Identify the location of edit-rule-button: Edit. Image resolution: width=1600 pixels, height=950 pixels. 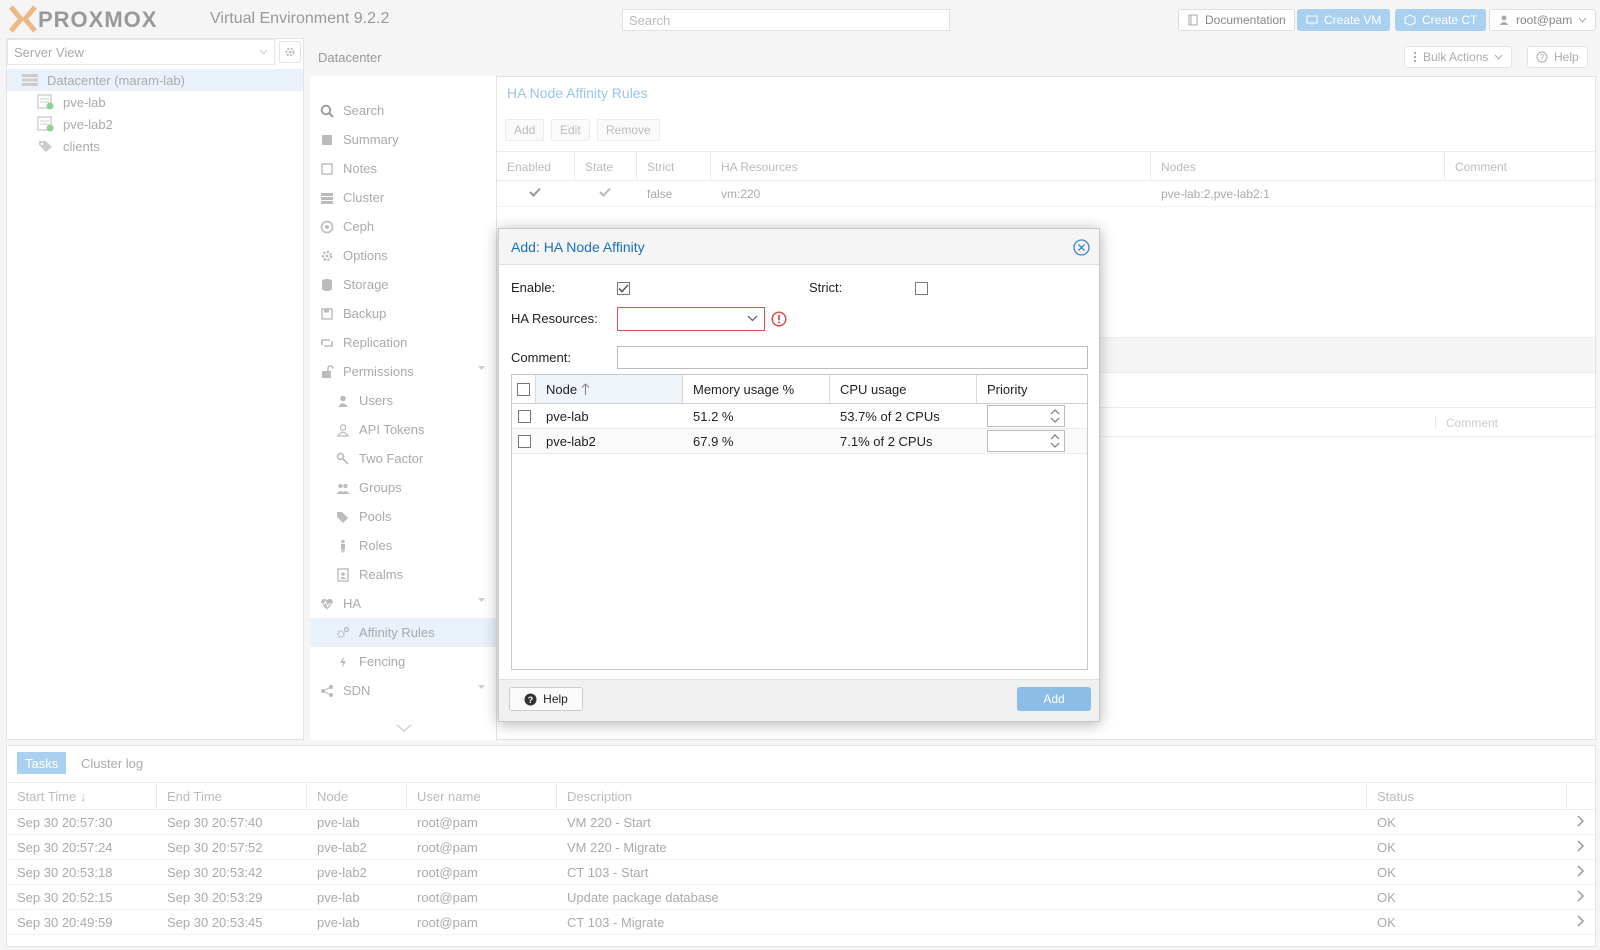
(570, 130).